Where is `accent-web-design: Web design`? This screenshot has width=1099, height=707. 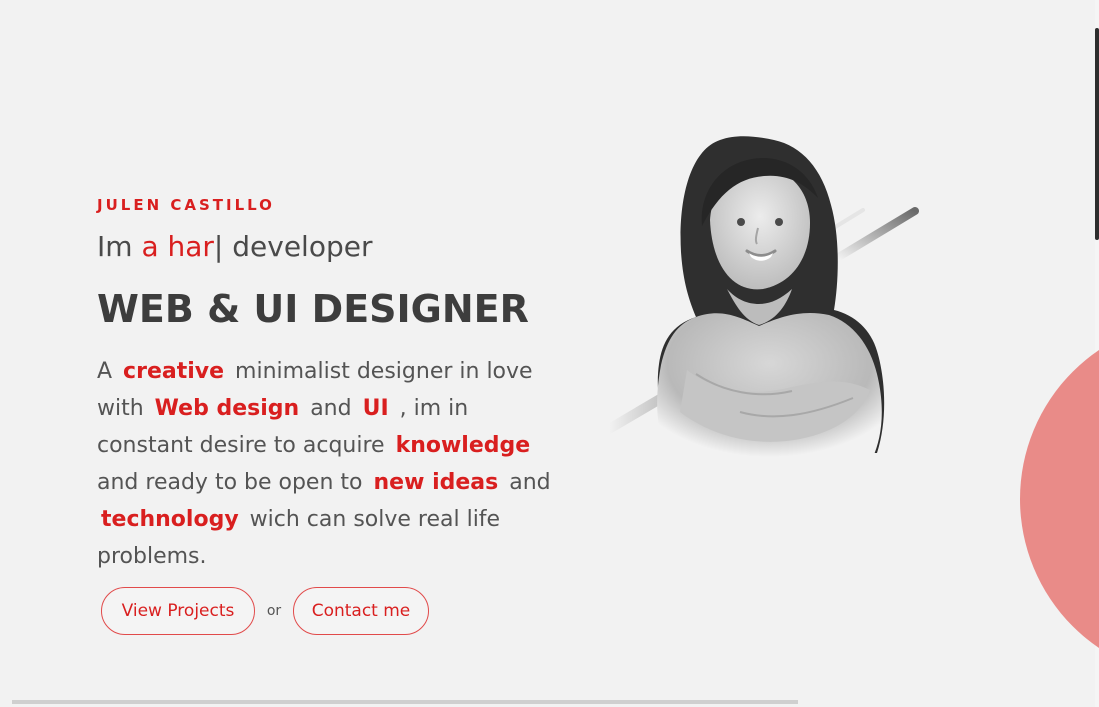 accent-web-design: Web design is located at coordinates (227, 408).